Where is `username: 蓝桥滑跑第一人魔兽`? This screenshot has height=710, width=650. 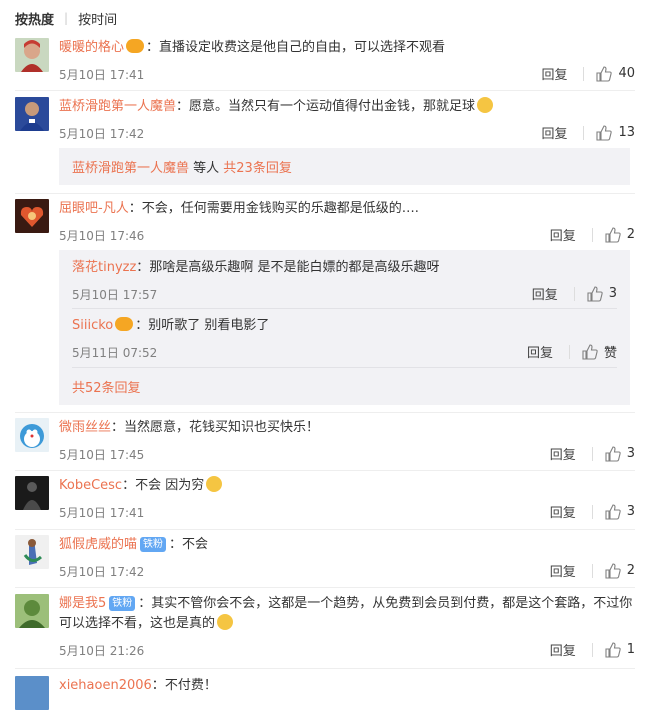 username: 蓝桥滑跑第一人魔兽 is located at coordinates (117, 106).